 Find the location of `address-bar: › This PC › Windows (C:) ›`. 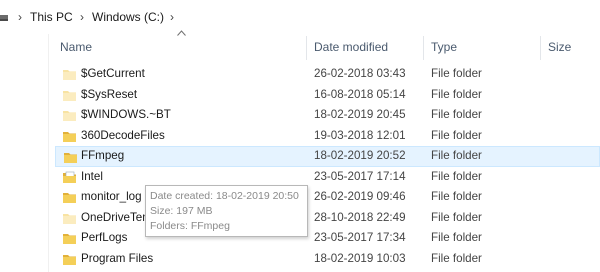

address-bar: › This PC › Windows (C:) › is located at coordinates (300, 17).